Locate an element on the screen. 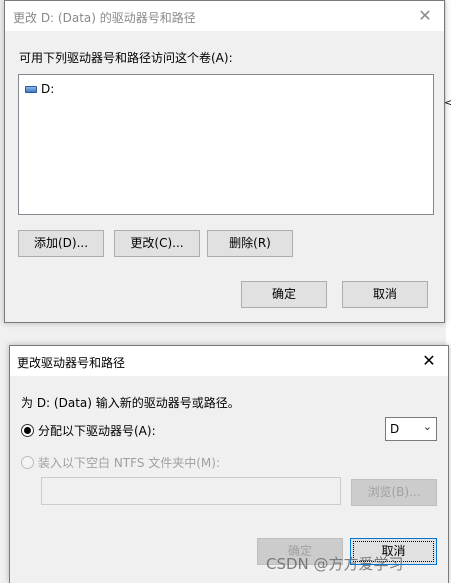 The image size is (451, 583). background-glyph: < is located at coordinates (447, 102).